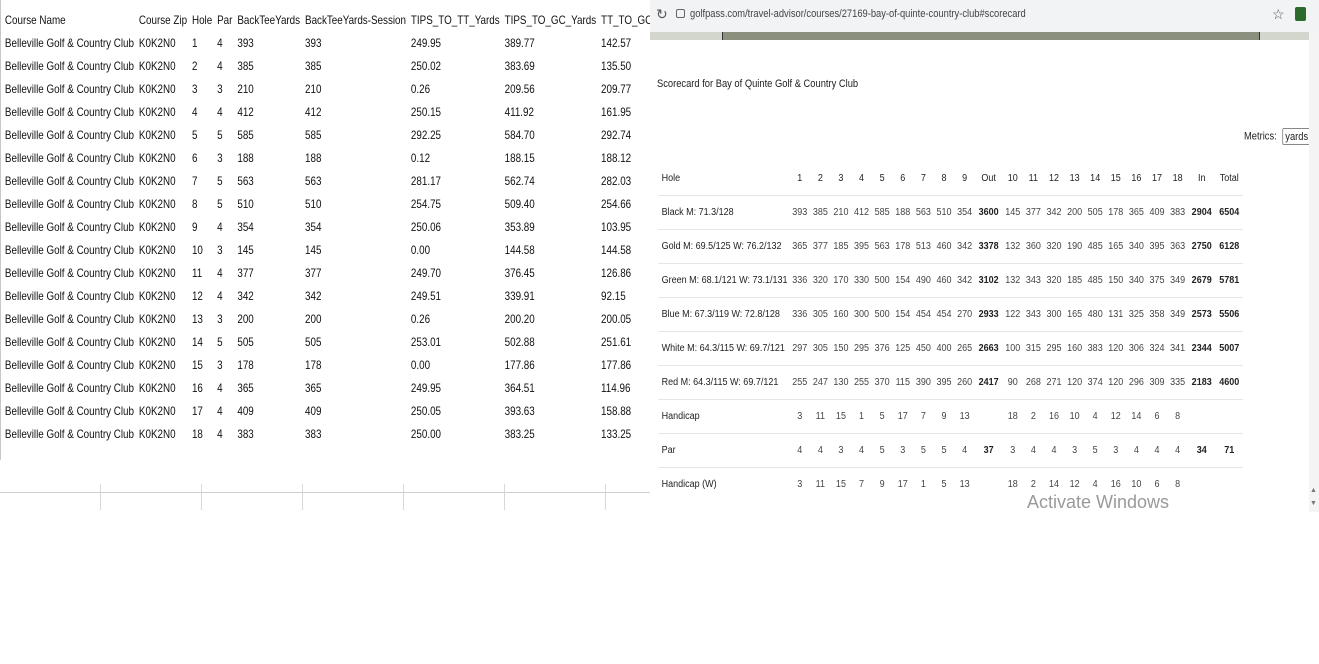 This screenshot has height=664, width=1319. What do you see at coordinates (266, 364) in the screenshot?
I see `table-cell: 178` at bounding box center [266, 364].